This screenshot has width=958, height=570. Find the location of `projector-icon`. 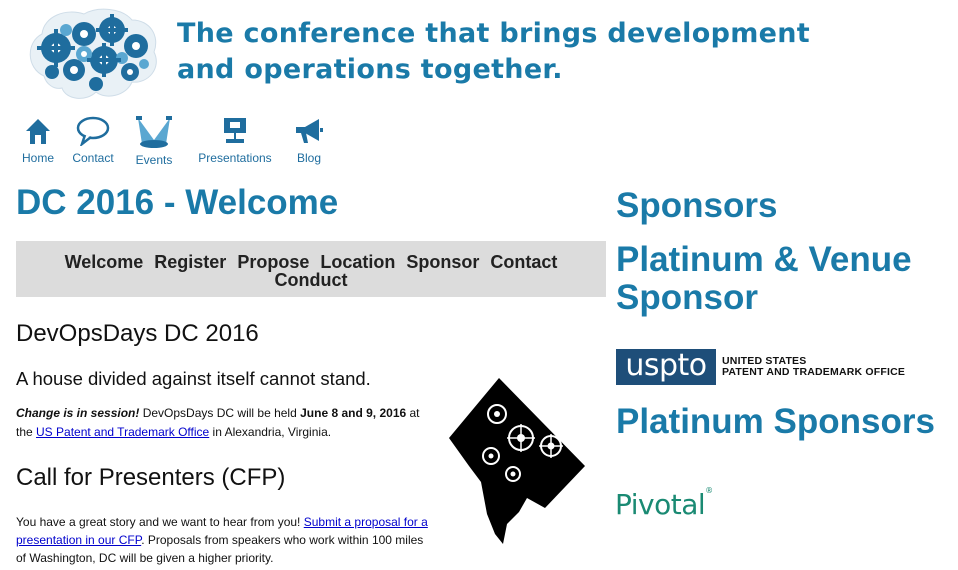

projector-icon is located at coordinates (235, 132).